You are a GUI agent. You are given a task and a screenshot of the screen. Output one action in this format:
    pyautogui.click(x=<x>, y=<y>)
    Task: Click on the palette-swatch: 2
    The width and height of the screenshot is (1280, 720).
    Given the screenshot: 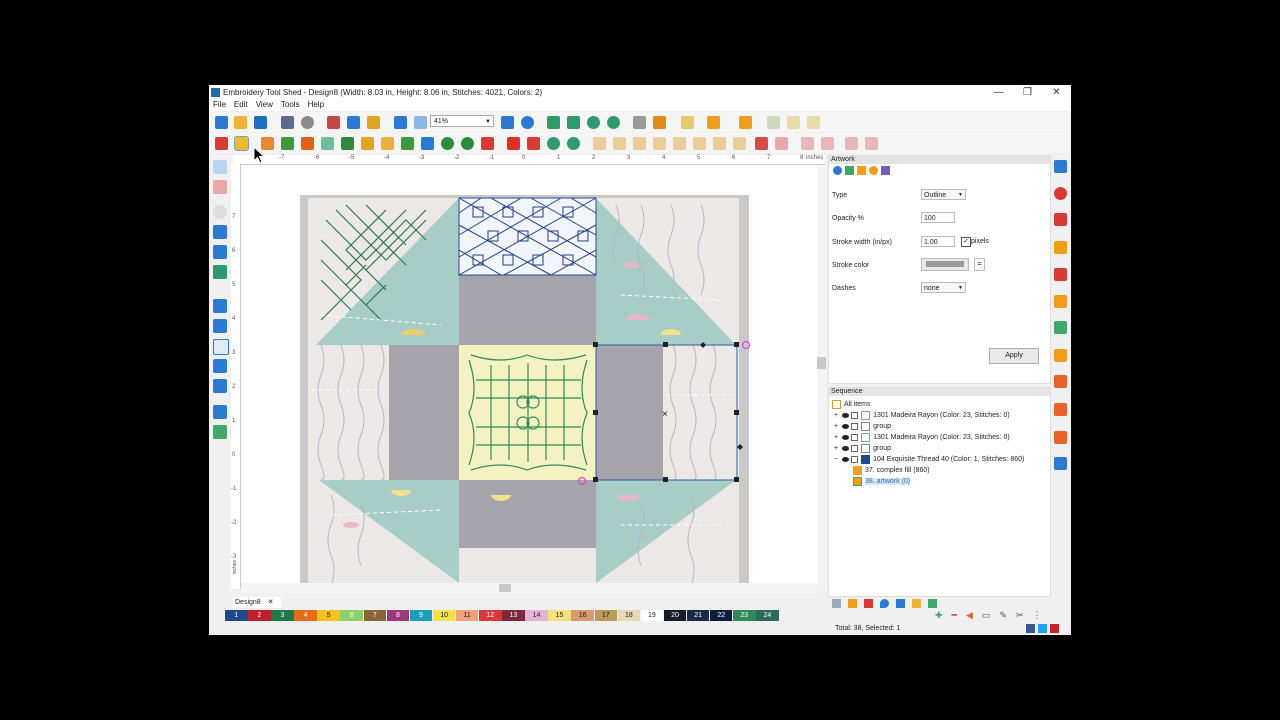 What is the action you would take?
    pyautogui.click(x=259, y=615)
    